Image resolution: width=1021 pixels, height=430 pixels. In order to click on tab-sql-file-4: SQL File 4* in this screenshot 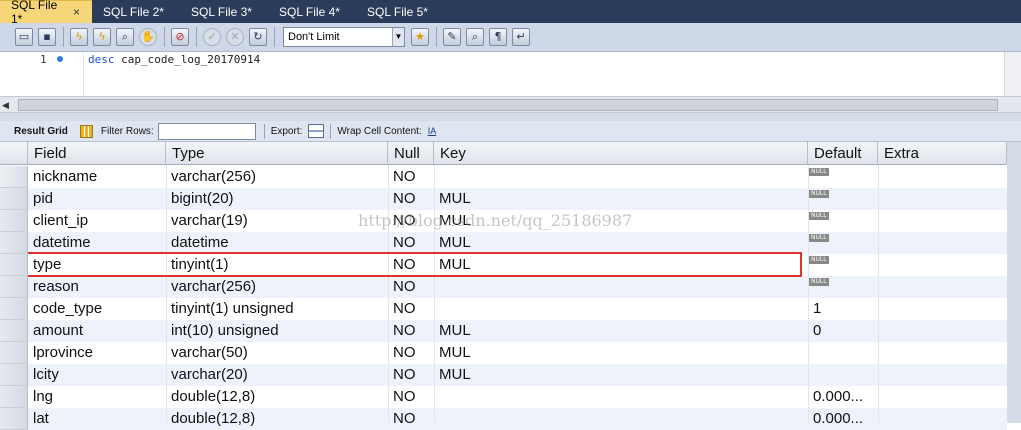, I will do `click(312, 11)`.